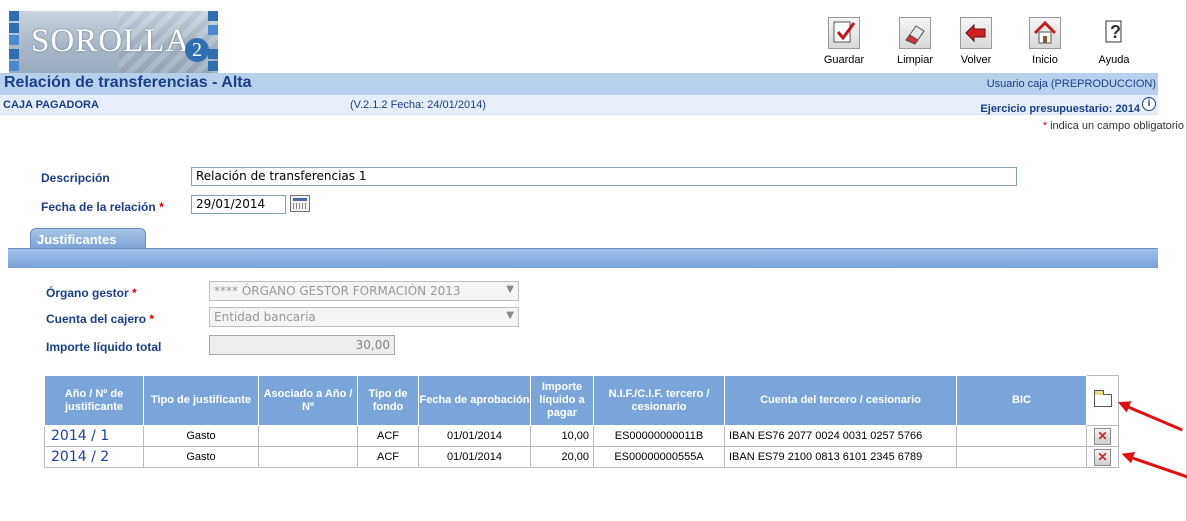  I want to click on home-icon, so click(1045, 33).